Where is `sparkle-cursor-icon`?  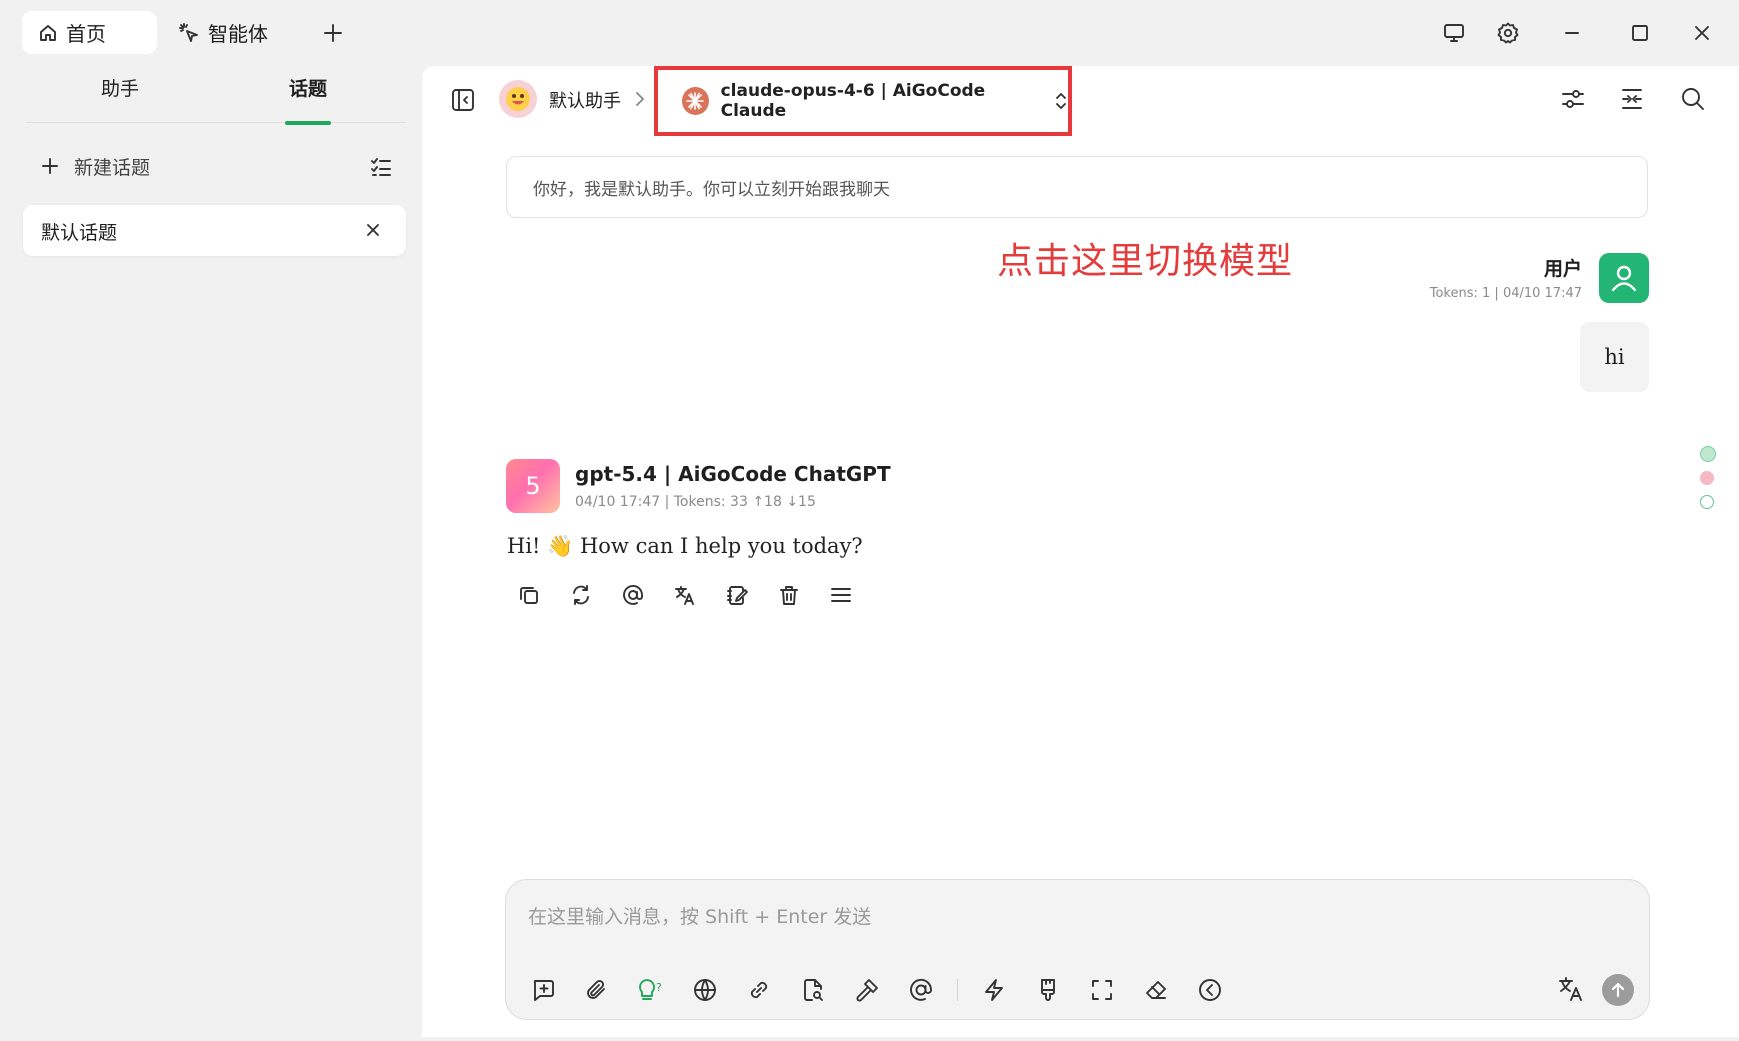 sparkle-cursor-icon is located at coordinates (189, 33).